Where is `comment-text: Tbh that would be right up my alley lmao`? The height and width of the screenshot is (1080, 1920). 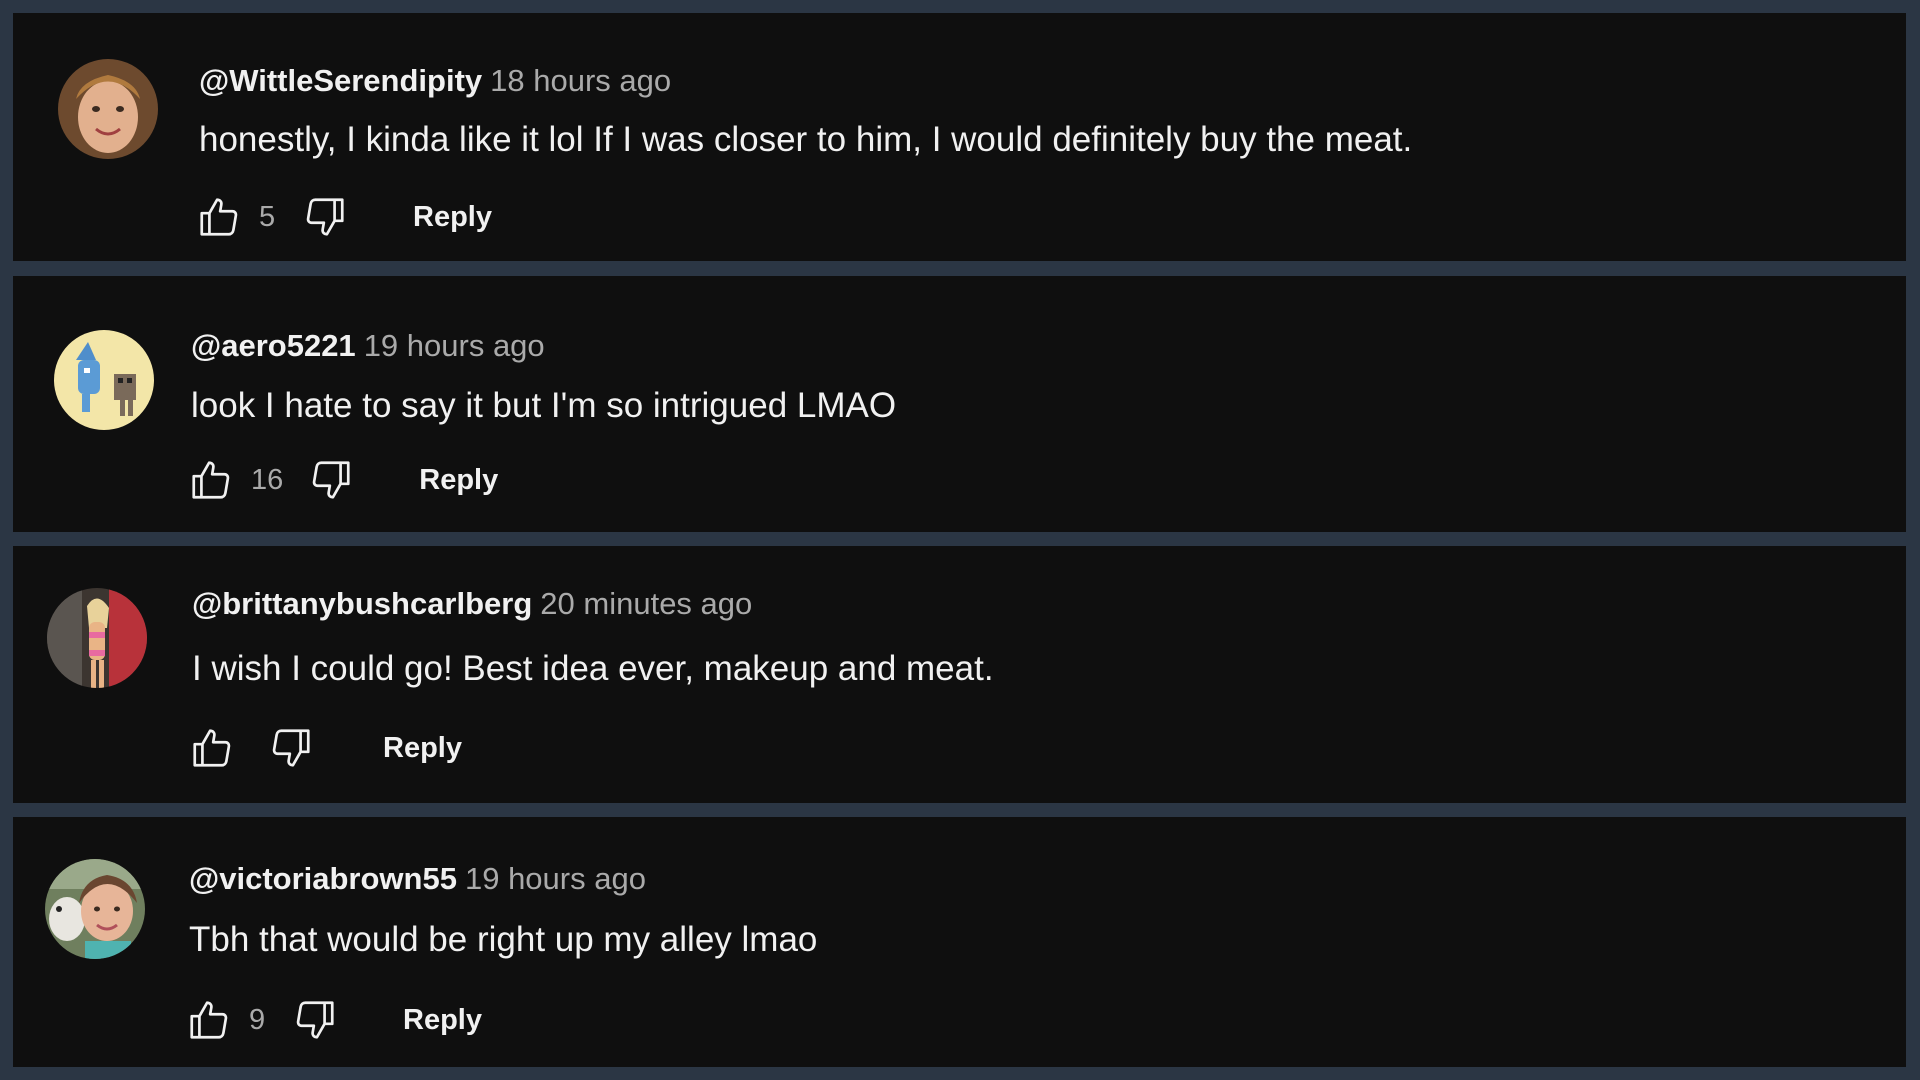 comment-text: Tbh that would be right up my alley lmao is located at coordinates (503, 939).